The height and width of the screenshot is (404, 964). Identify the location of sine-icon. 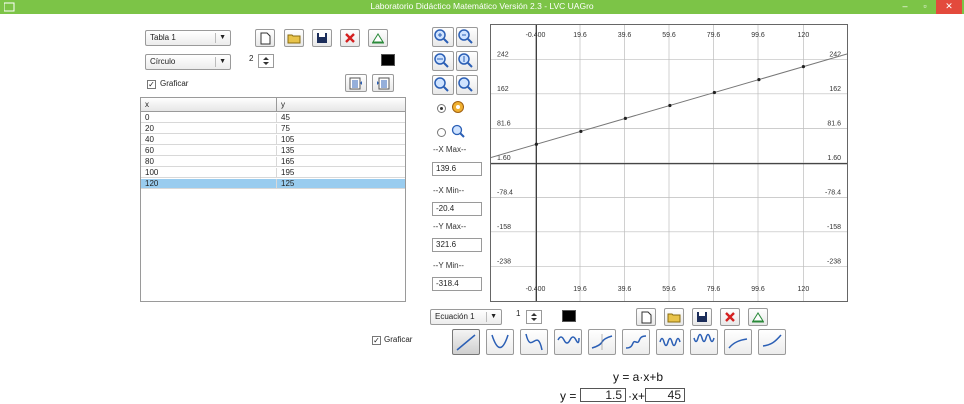
(670, 342).